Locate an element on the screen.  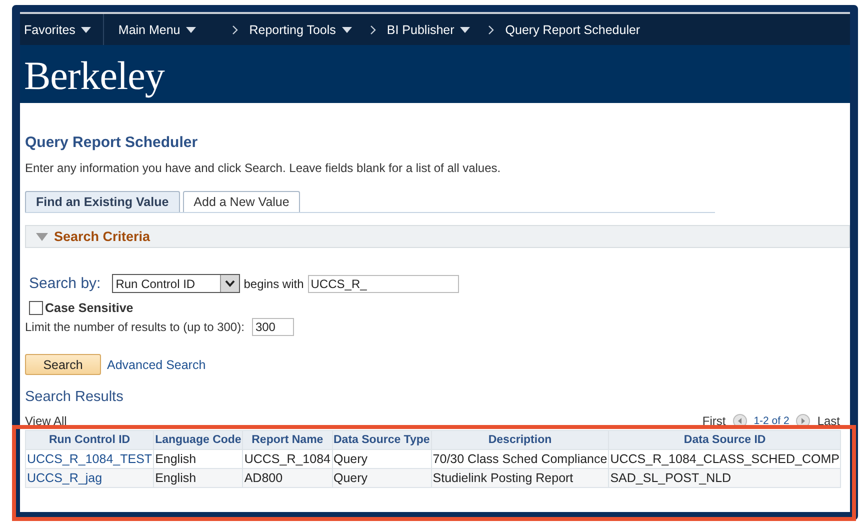
nav-link: Reporting Tools is located at coordinates (304, 29).